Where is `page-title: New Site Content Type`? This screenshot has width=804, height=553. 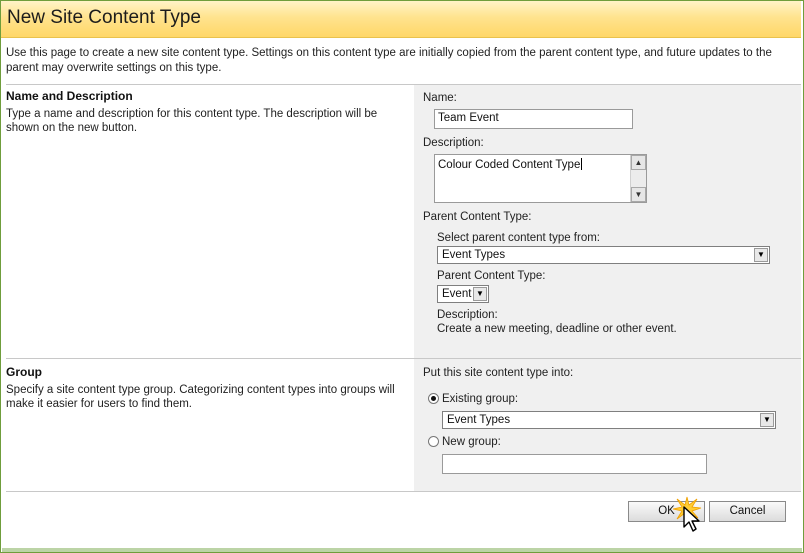 page-title: New Site Content Type is located at coordinates (104, 17).